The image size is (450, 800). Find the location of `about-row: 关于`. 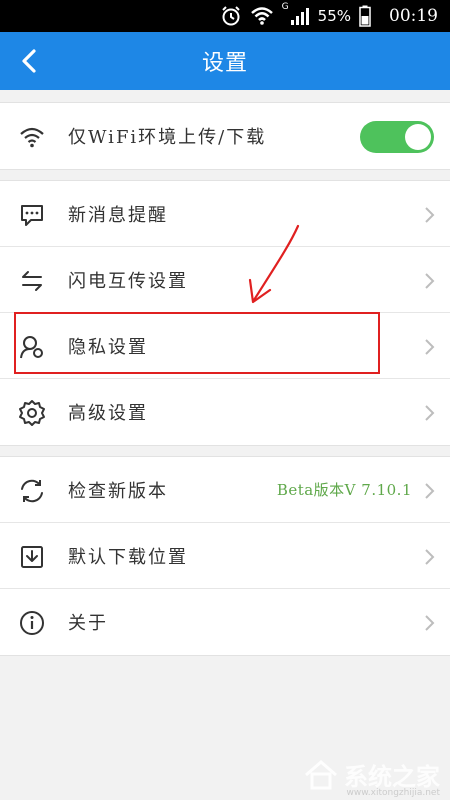

about-row: 关于 is located at coordinates (225, 622).